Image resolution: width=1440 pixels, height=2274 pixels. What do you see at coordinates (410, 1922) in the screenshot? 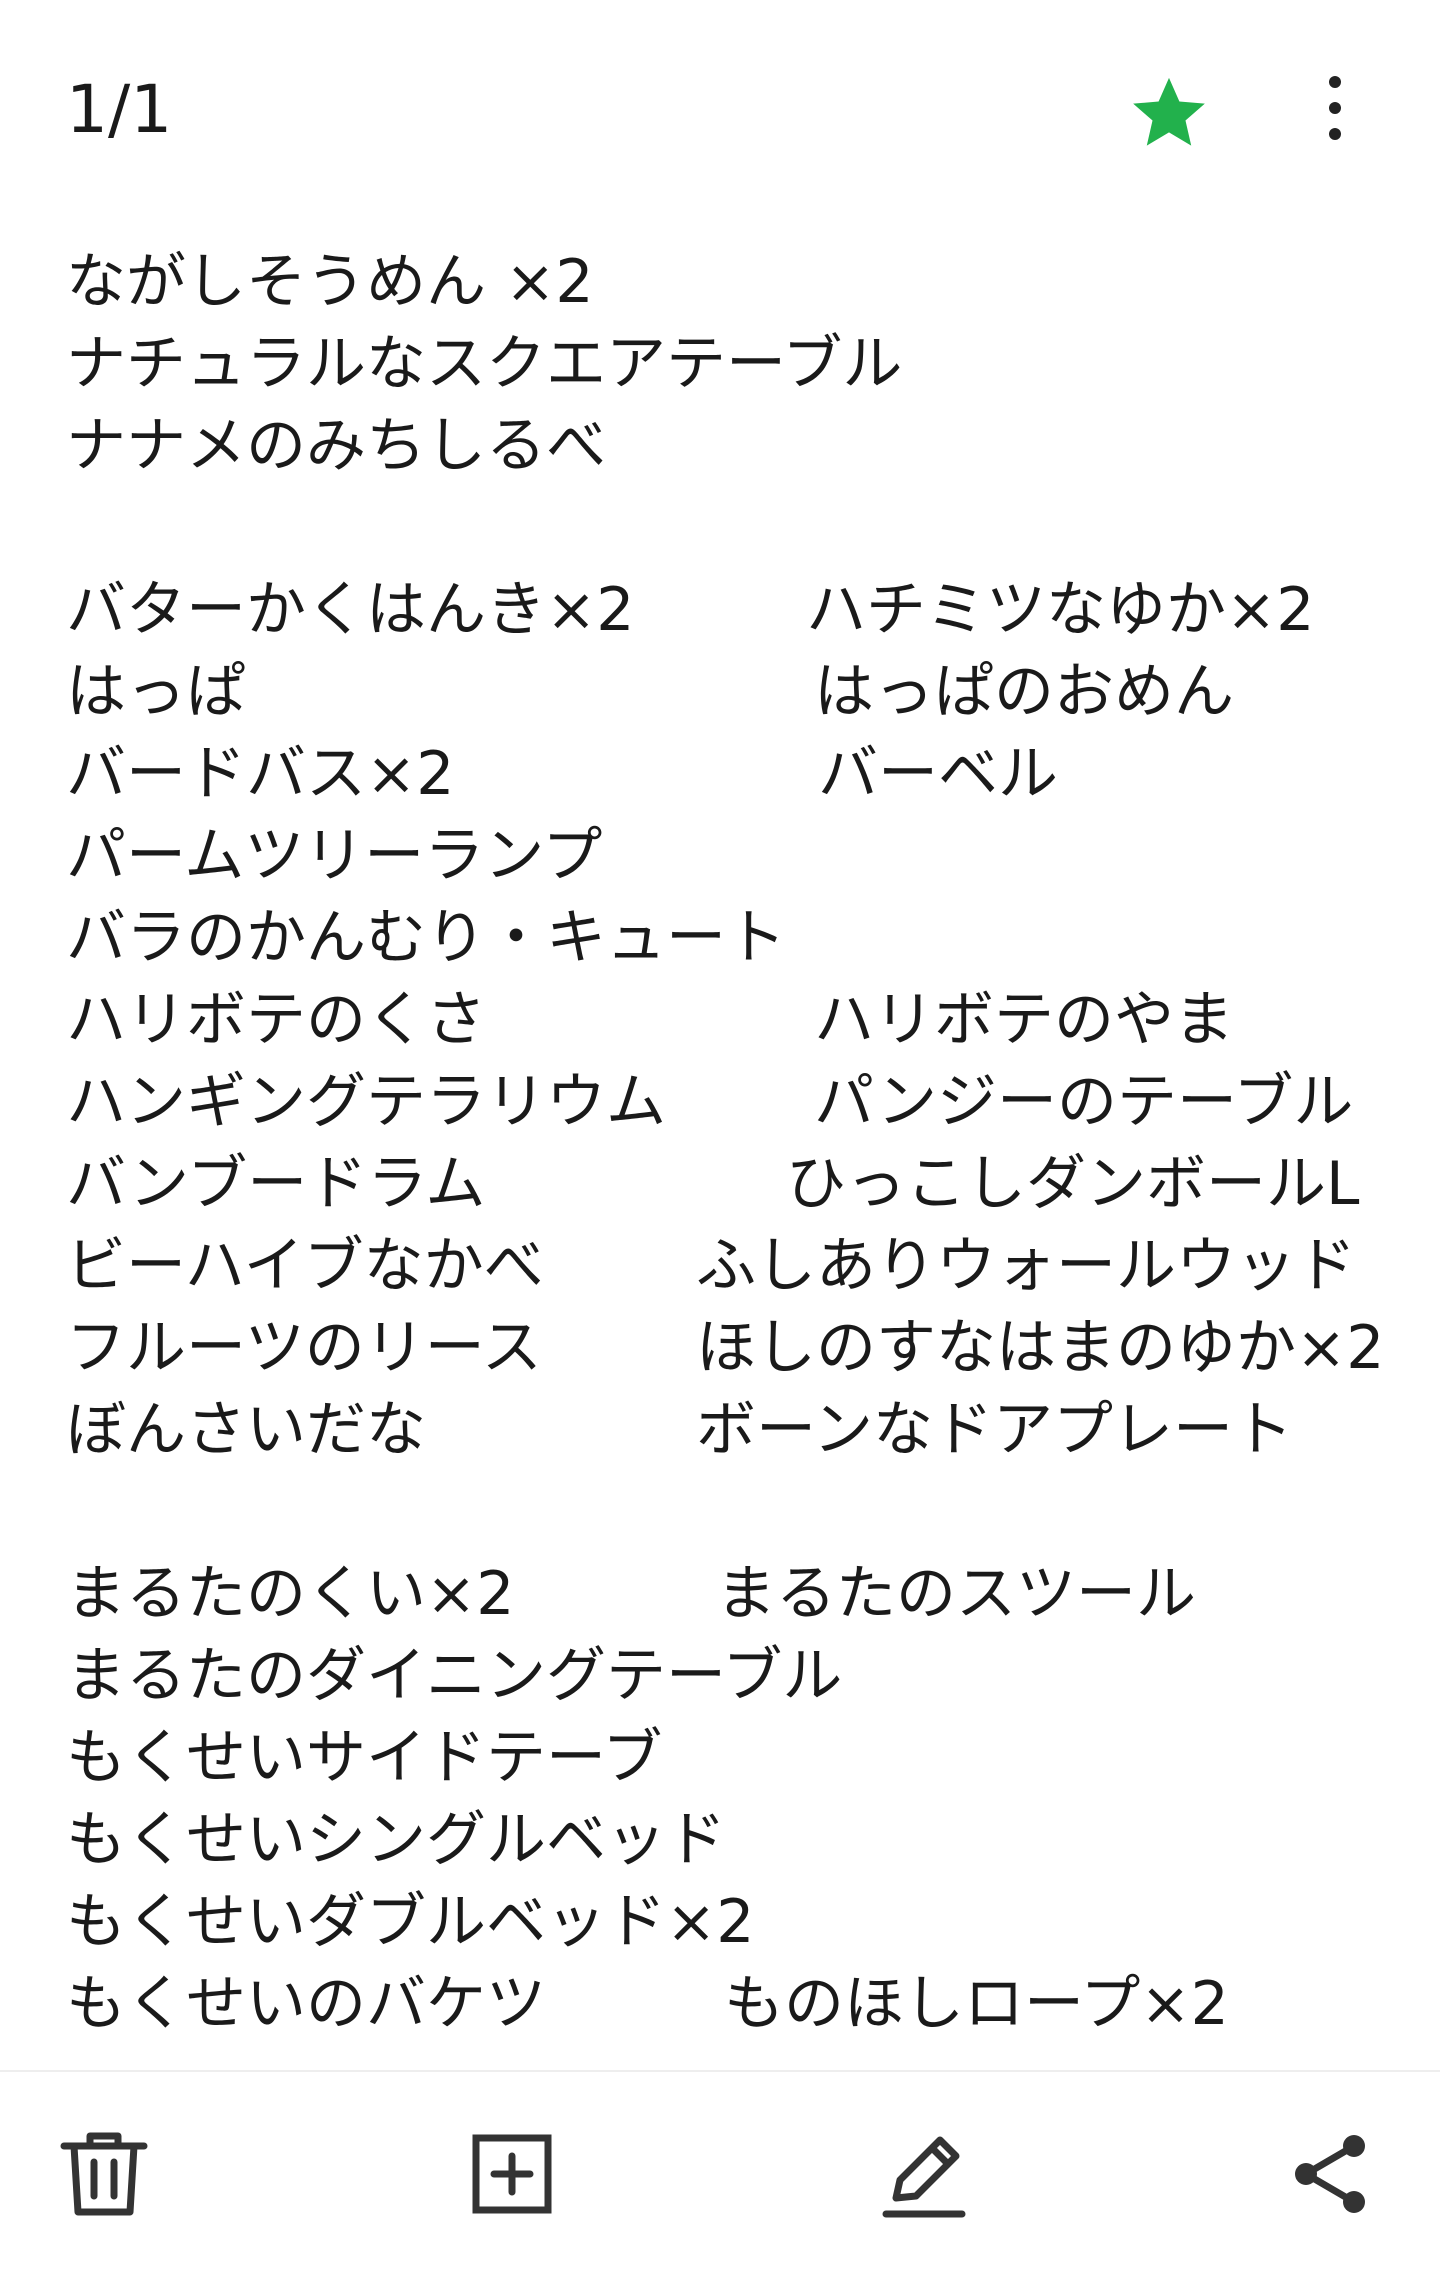
I see `note-line-text: もくせいダブルベッド×2` at bounding box center [410, 1922].